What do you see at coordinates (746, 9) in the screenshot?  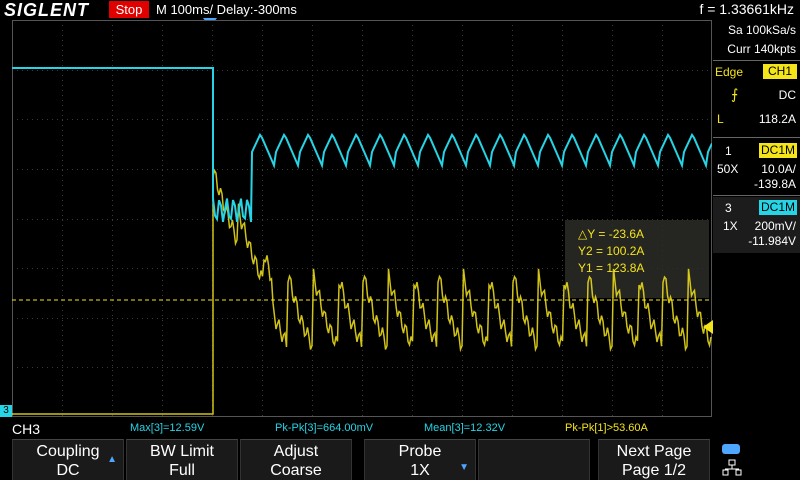 I see `frequency-counter: f = 1.33661kHz` at bounding box center [746, 9].